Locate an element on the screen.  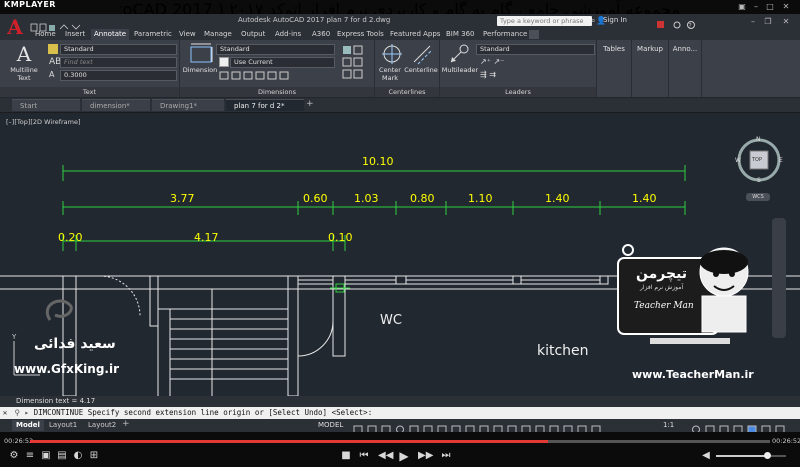
status-toggle-icons is located at coordinates (502, 427).